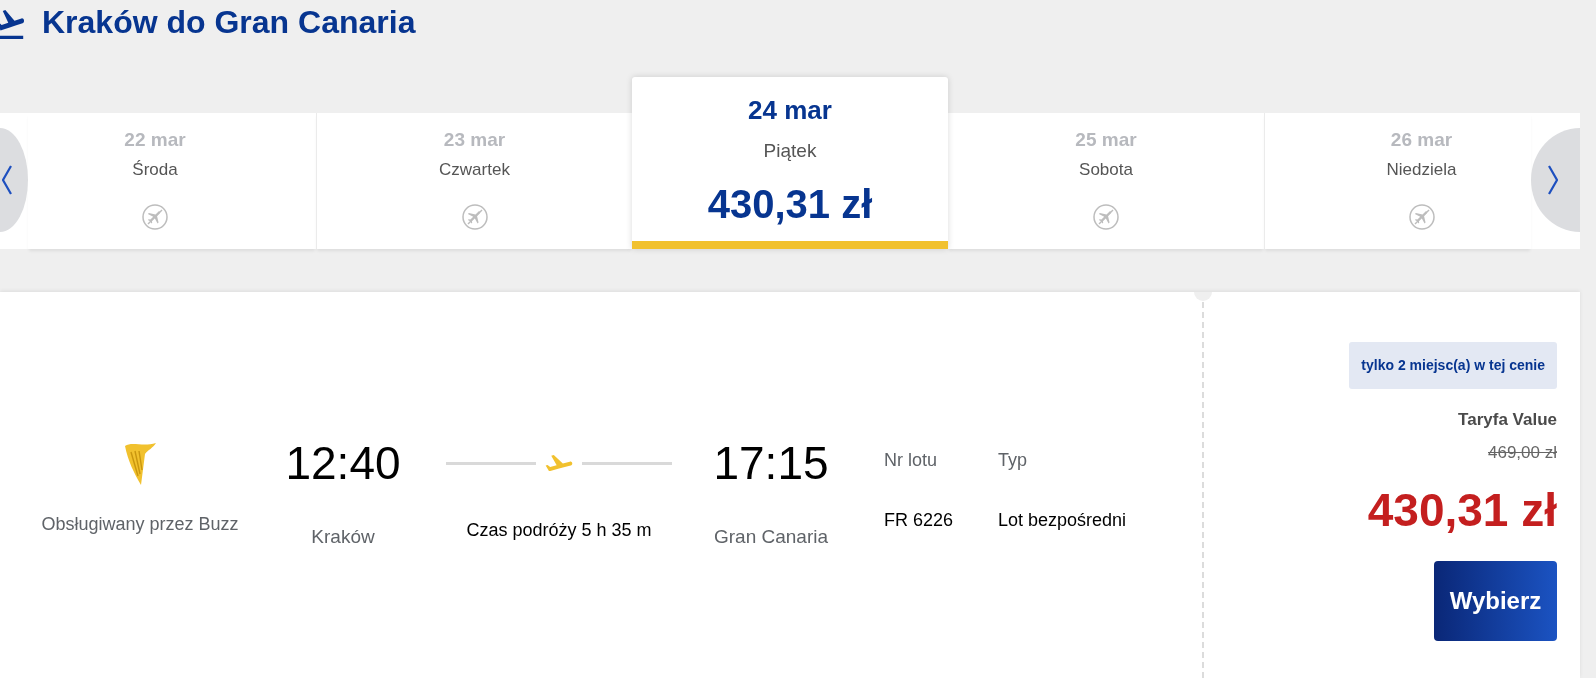  What do you see at coordinates (343, 463) in the screenshot?
I see `departure-time: 12:40` at bounding box center [343, 463].